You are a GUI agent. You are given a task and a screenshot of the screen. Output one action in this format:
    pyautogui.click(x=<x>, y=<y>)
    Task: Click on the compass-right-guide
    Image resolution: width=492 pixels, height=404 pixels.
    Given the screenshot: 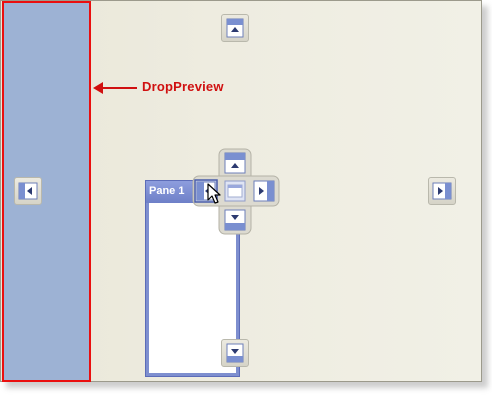 What is the action you would take?
    pyautogui.click(x=264, y=191)
    